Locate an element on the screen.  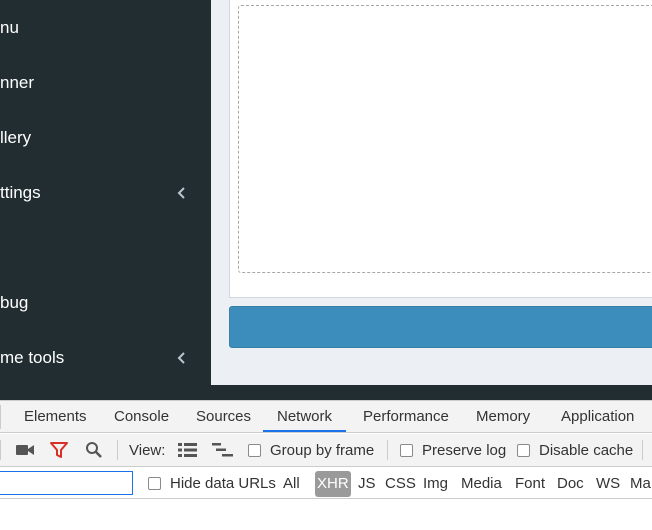
hide-data-urls-checkbox: Hide data URLs is located at coordinates (212, 483).